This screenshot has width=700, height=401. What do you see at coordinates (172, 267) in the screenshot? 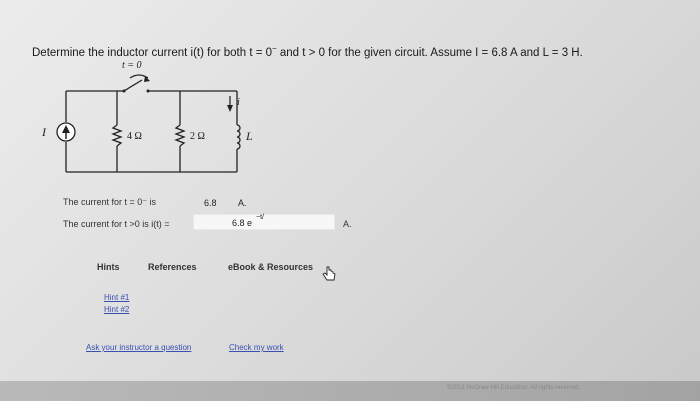
I see `tab-references: References` at bounding box center [172, 267].